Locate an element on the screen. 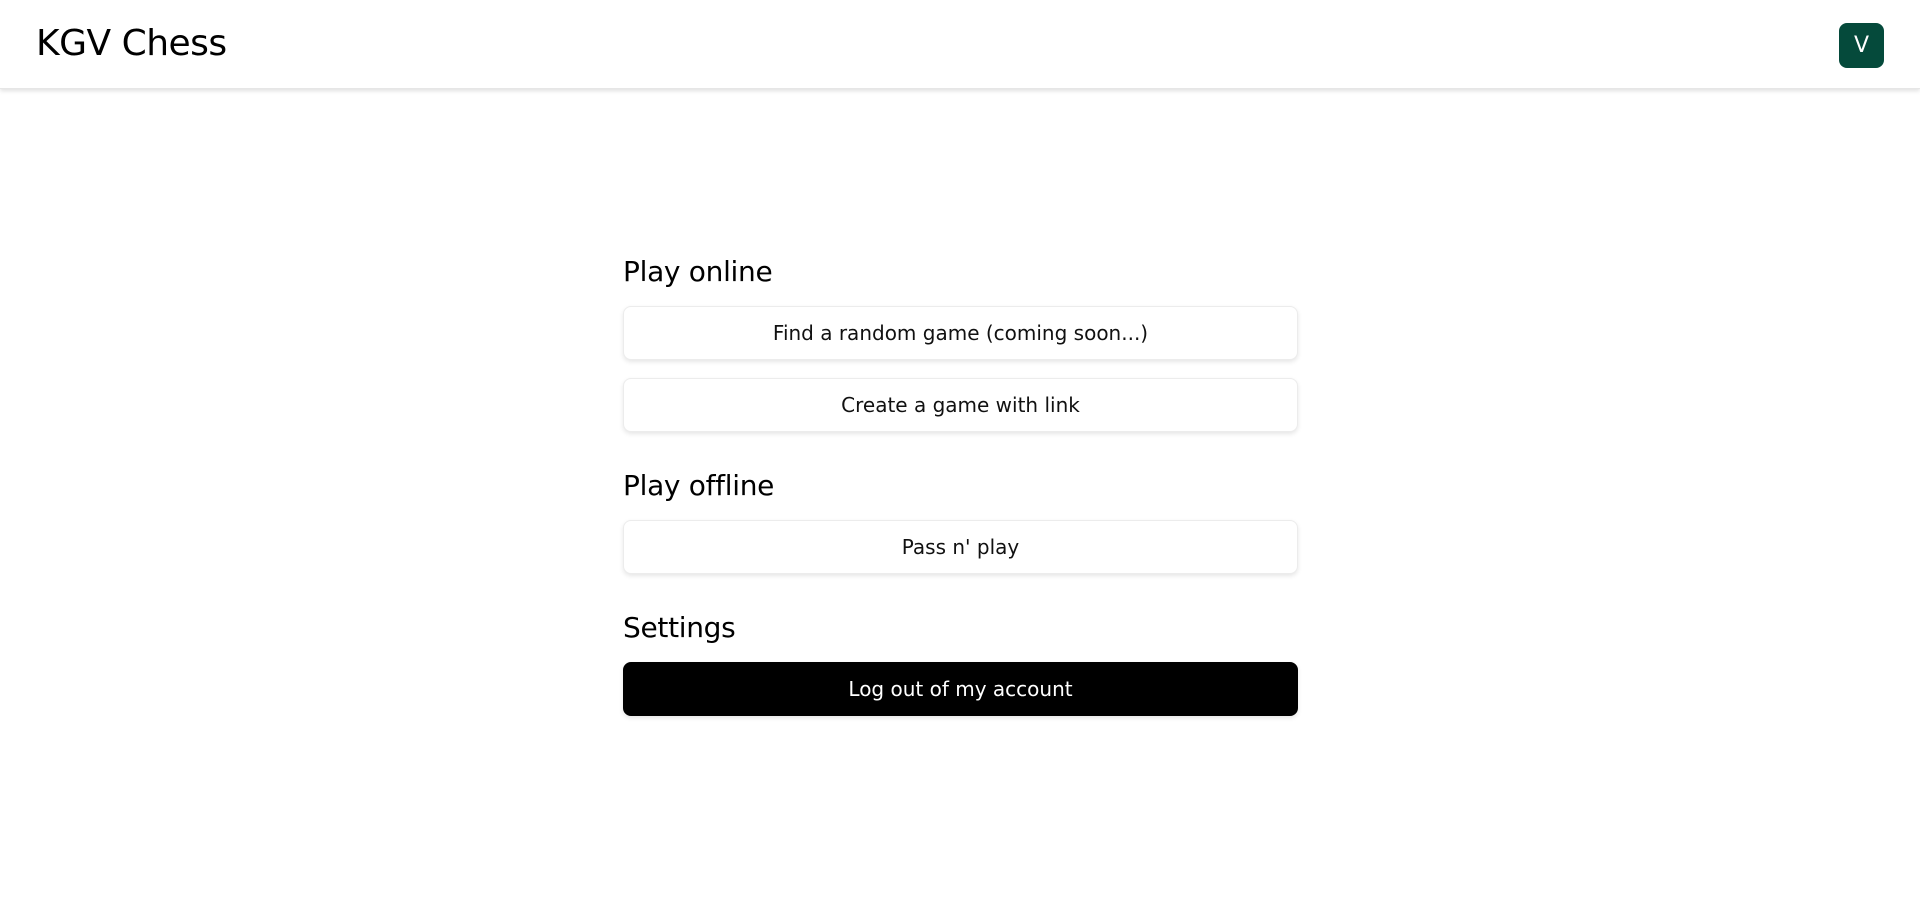  app-title: KGV Chess is located at coordinates (131, 43).